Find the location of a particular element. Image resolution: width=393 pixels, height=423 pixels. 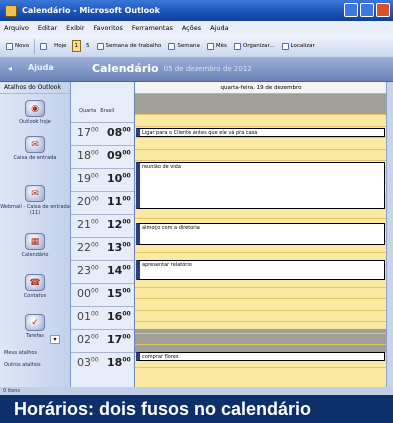

print-button is located at coordinates (43, 46).